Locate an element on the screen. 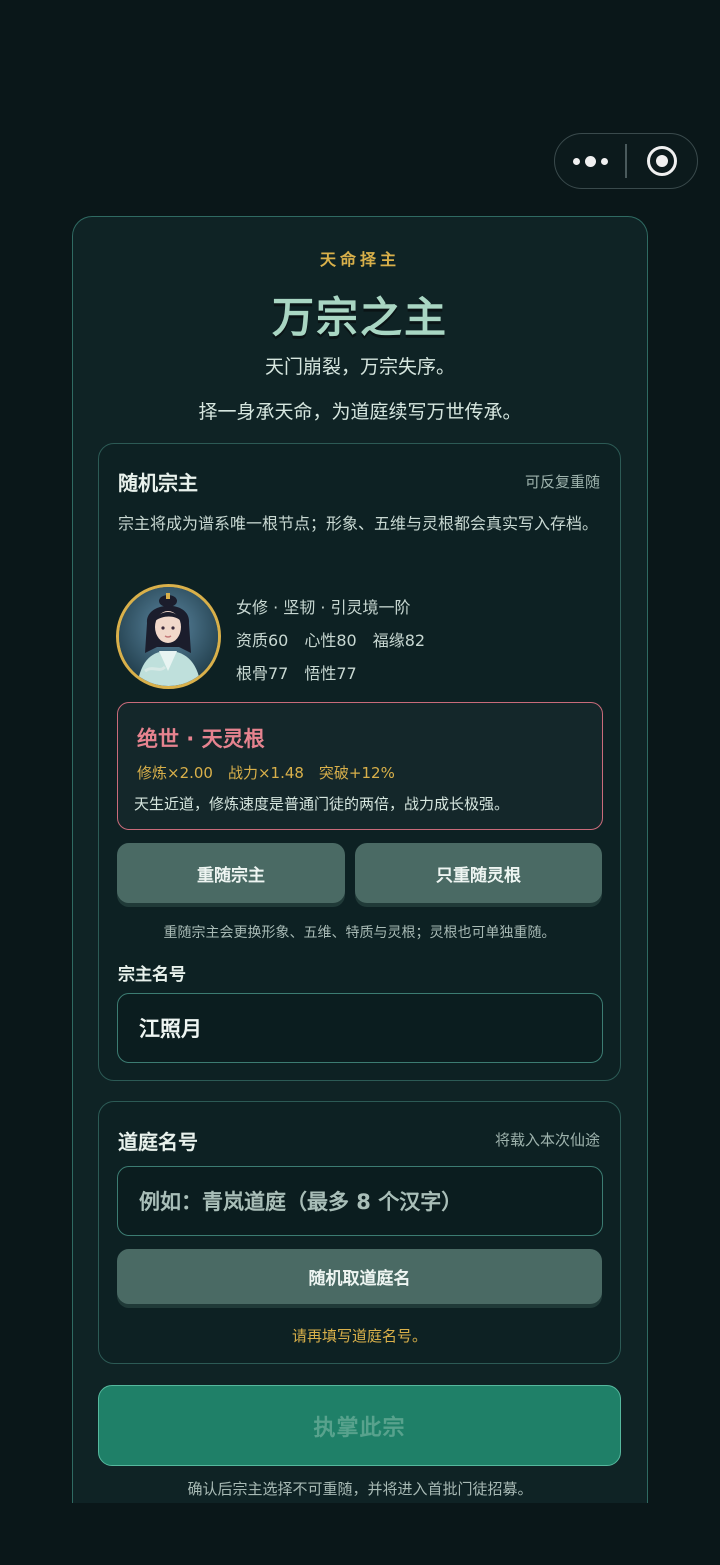 Image resolution: width=720 pixels, height=1565 pixels. court-name-warning: 请再填写道庭名号。 is located at coordinates (359, 1336).